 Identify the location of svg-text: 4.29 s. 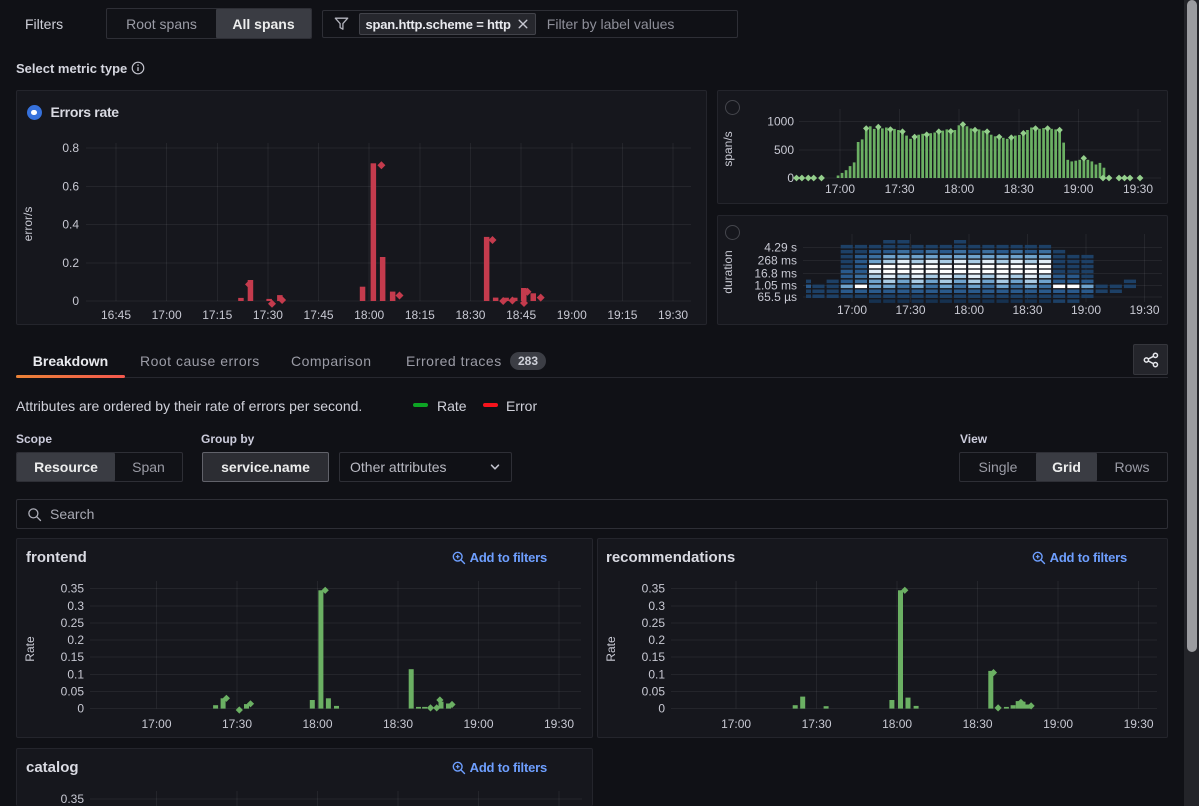
(780, 247).